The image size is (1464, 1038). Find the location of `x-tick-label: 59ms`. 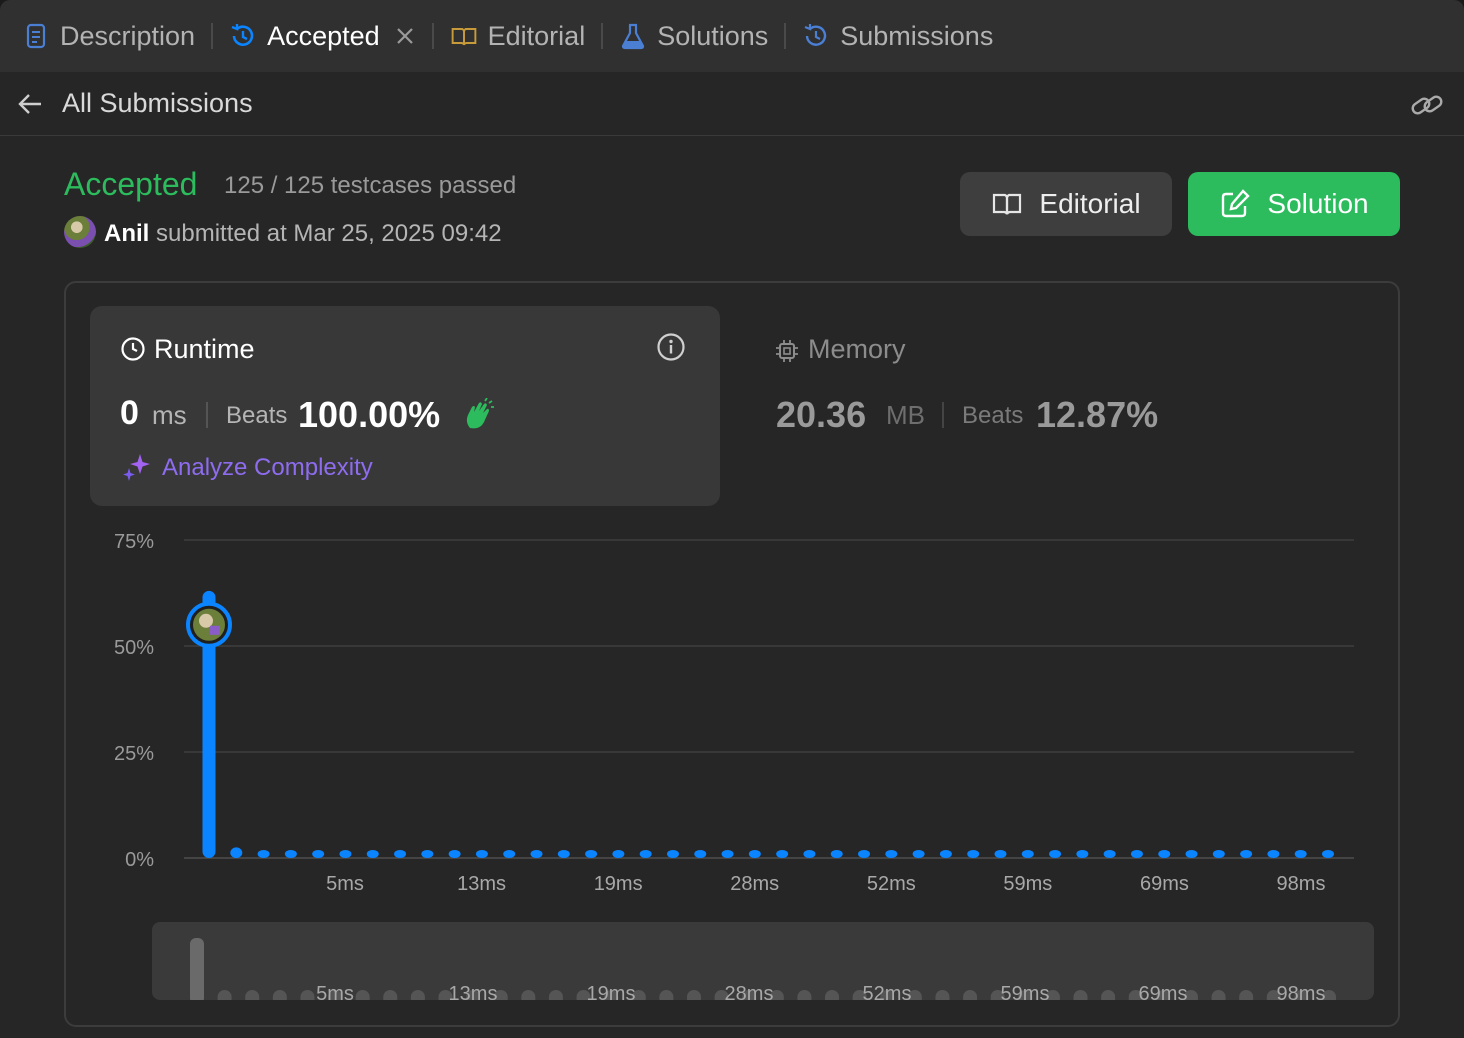

x-tick-label: 59ms is located at coordinates (1027, 884).